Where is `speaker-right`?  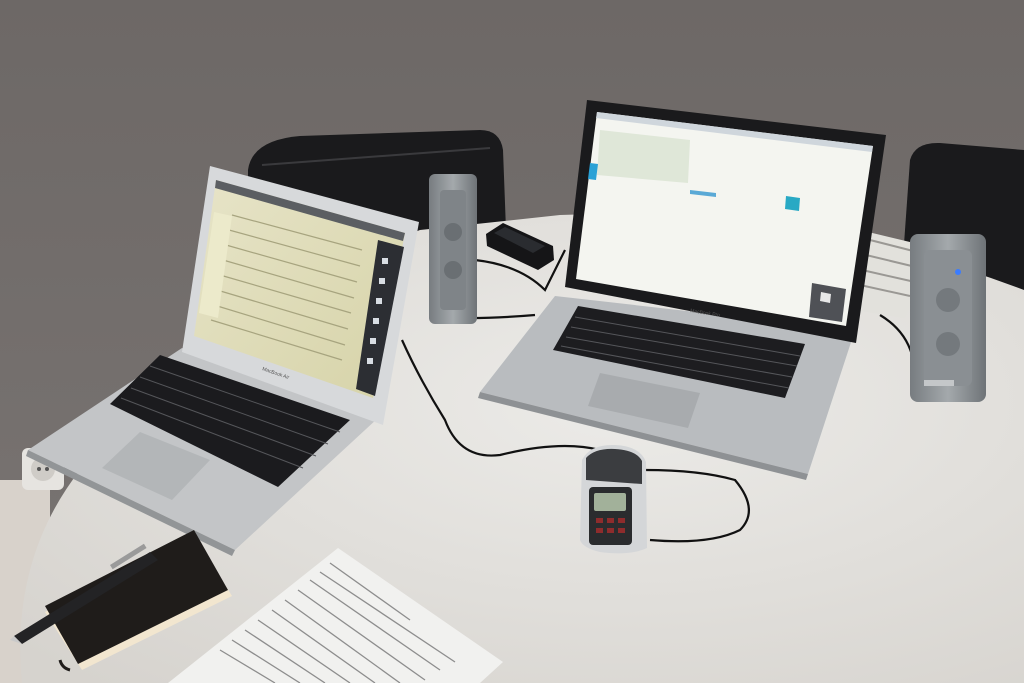
speaker-right is located at coordinates (948, 318).